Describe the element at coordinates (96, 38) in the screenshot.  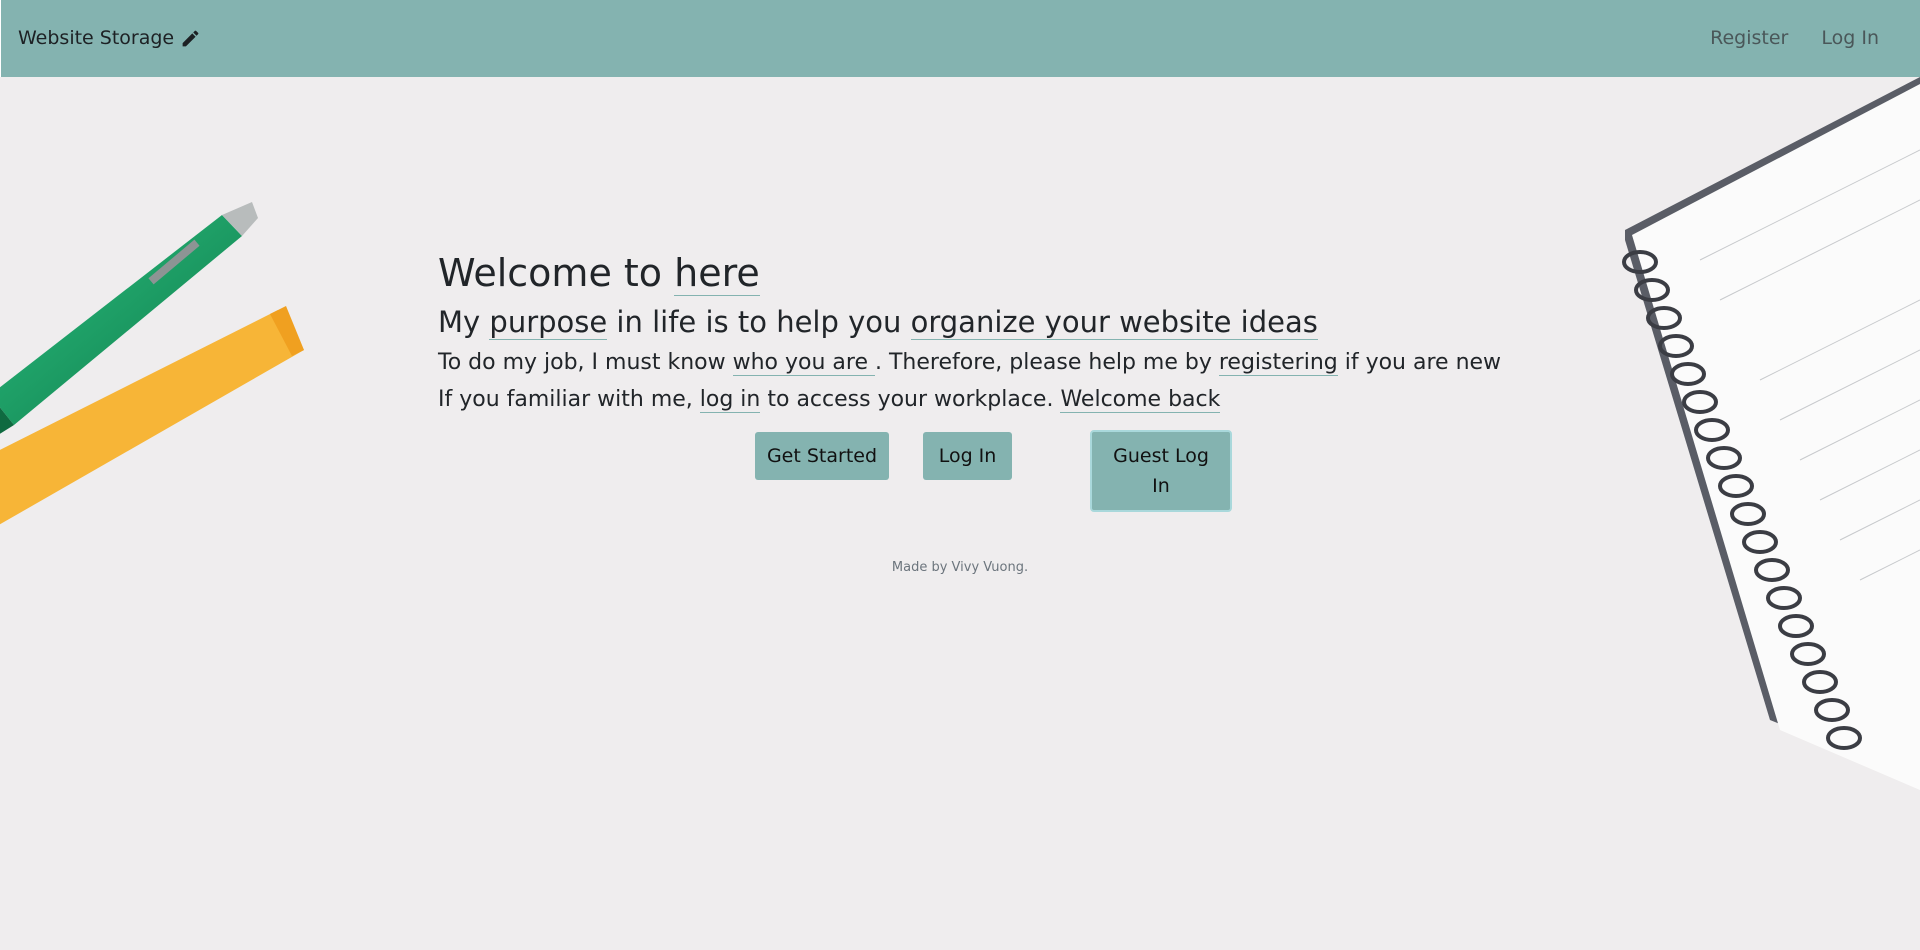
I see `brand-label: Website Storage` at that location.